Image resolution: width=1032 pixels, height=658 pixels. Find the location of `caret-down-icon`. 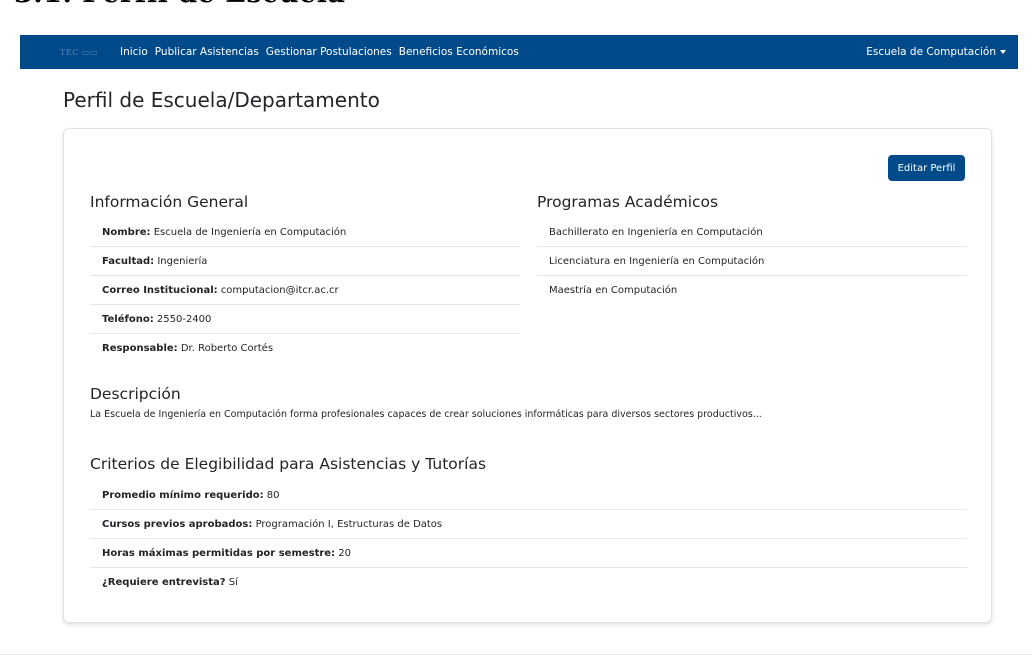

caret-down-icon is located at coordinates (1003, 52).